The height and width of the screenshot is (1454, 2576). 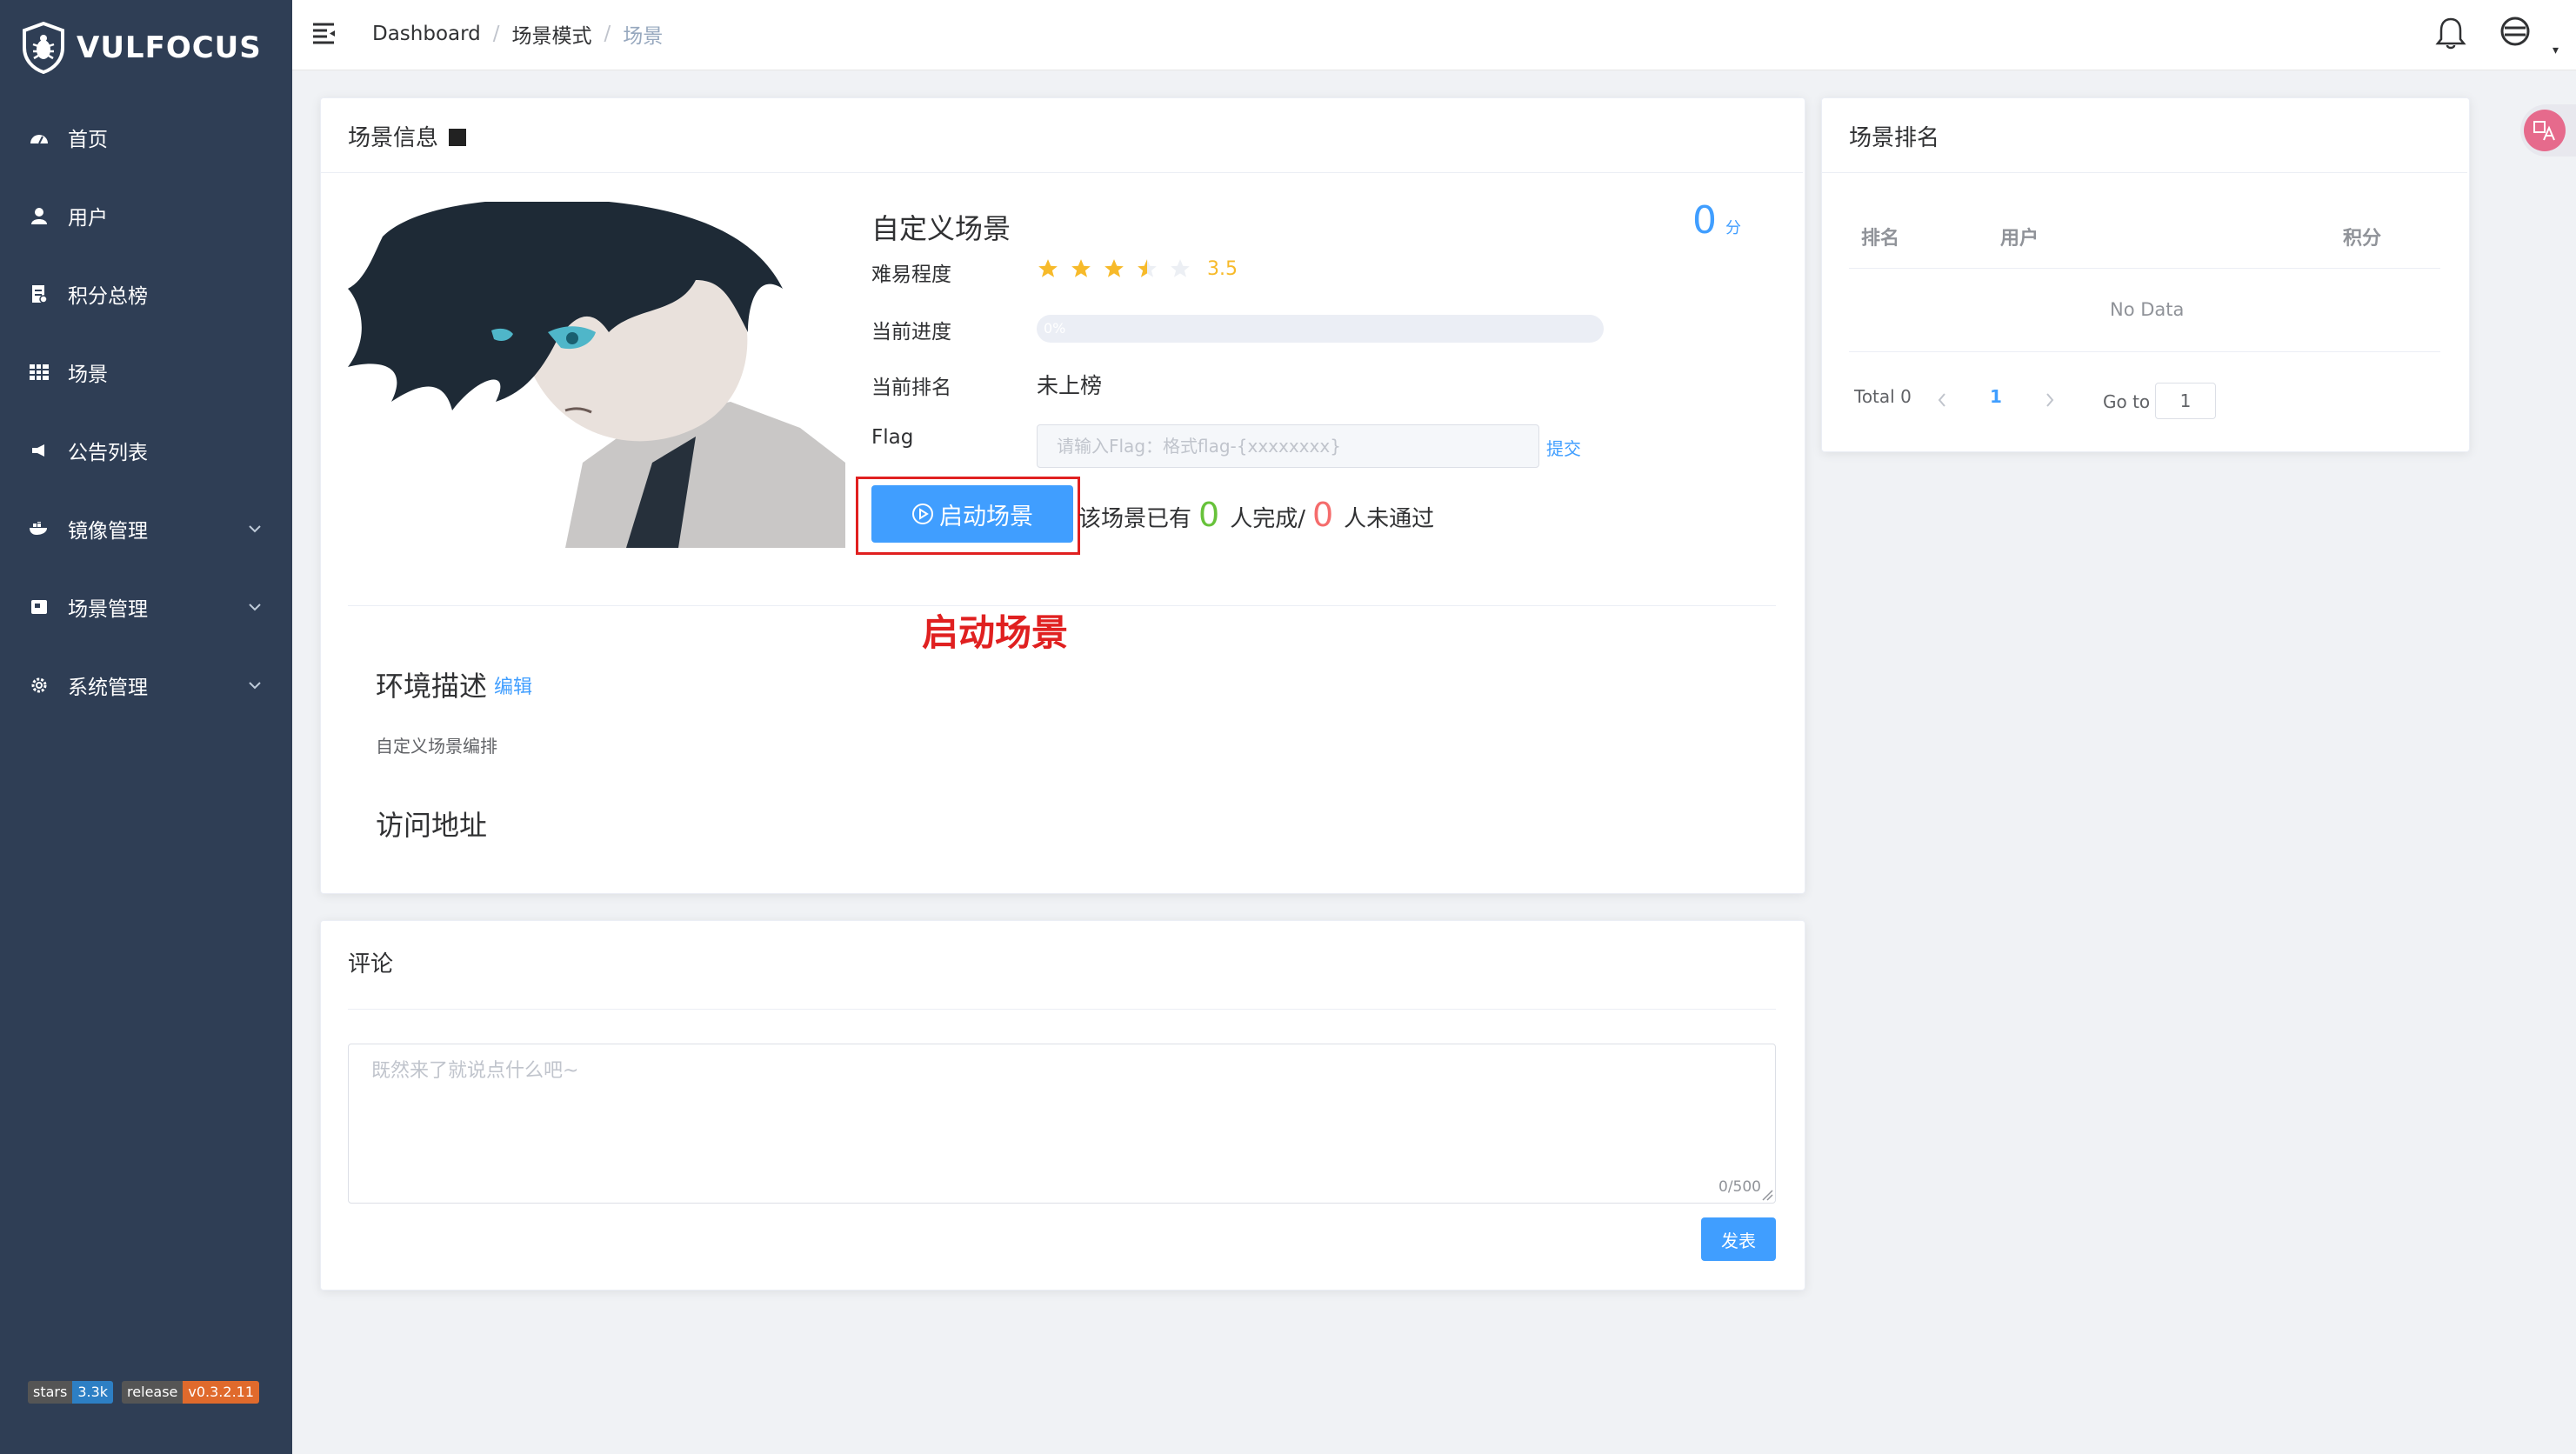 I want to click on sidebar-item-image-management: 镜像管理, so click(x=146, y=529).